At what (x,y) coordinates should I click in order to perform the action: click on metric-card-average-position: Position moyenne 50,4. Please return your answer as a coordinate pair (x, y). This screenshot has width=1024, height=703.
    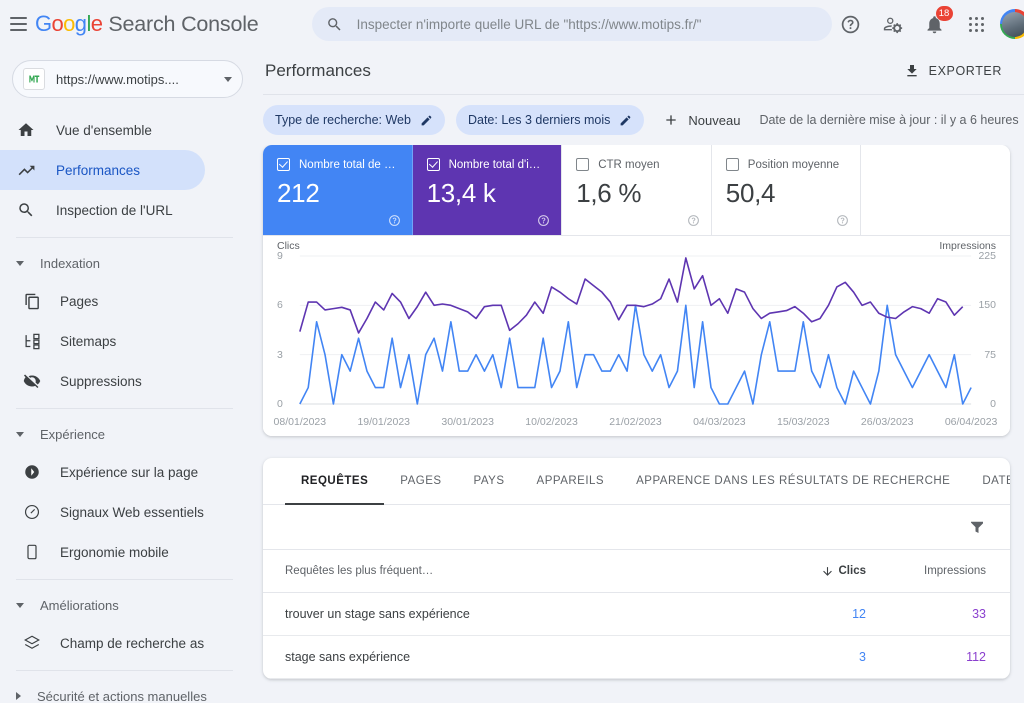
    Looking at the image, I should click on (787, 190).